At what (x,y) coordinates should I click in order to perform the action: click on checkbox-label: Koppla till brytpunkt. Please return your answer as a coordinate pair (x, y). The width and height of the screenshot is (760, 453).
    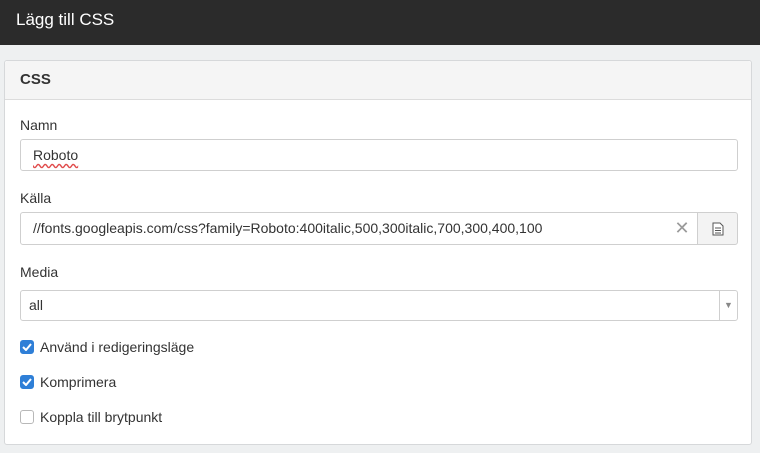
    Looking at the image, I should click on (101, 417).